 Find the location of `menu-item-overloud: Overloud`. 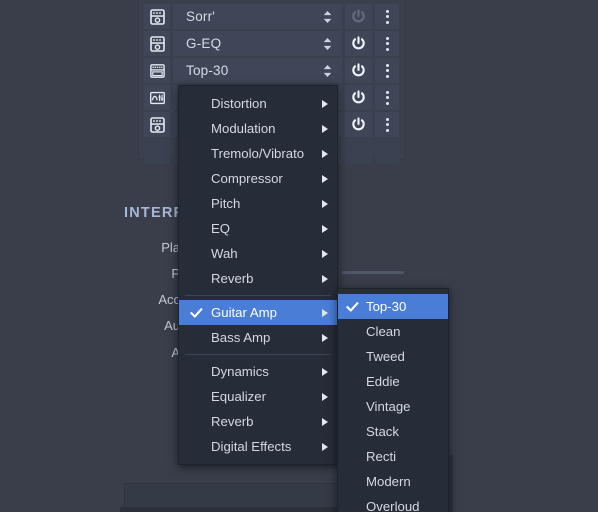

menu-item-overloud: Overloud is located at coordinates (393, 503).